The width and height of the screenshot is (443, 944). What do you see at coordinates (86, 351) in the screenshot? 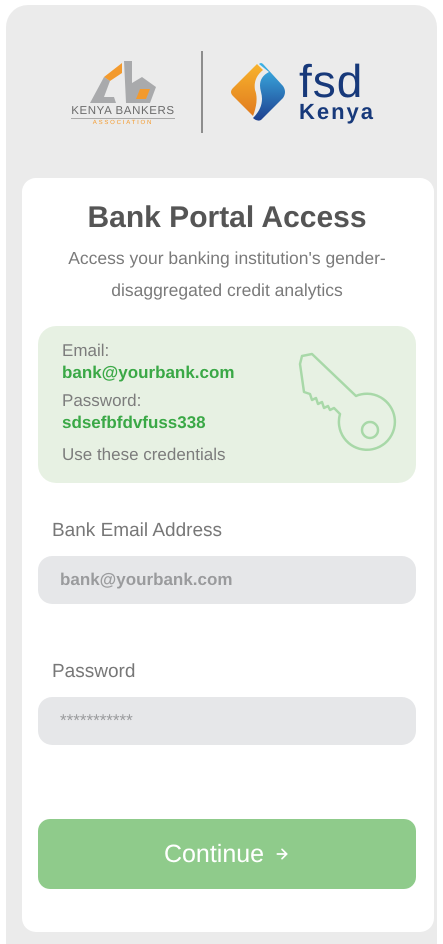
I see `email-label: Email:` at bounding box center [86, 351].